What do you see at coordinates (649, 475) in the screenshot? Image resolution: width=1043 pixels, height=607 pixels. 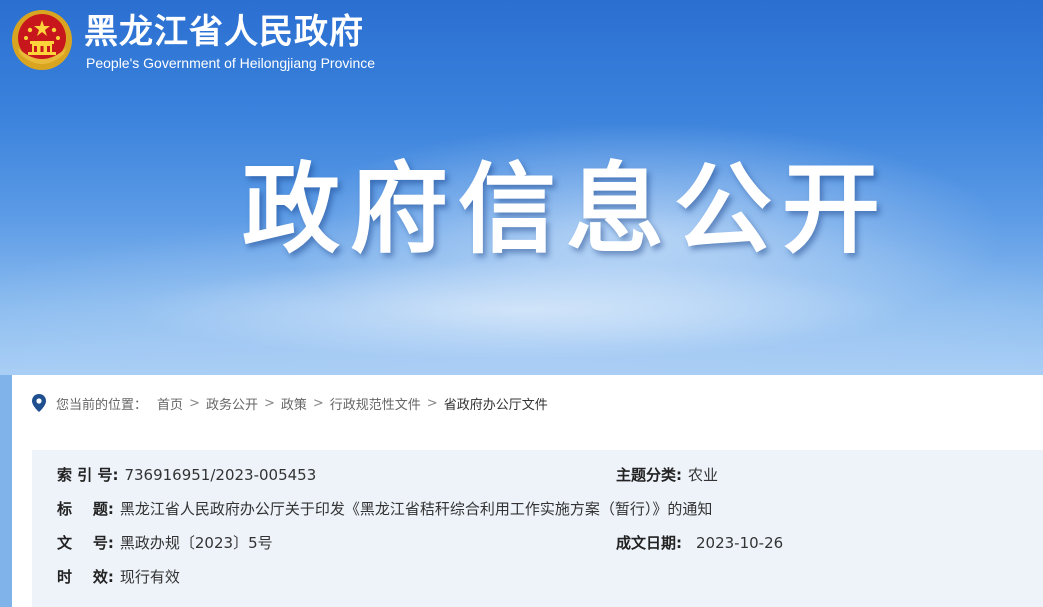 I see `topic-label: 主题分类:` at bounding box center [649, 475].